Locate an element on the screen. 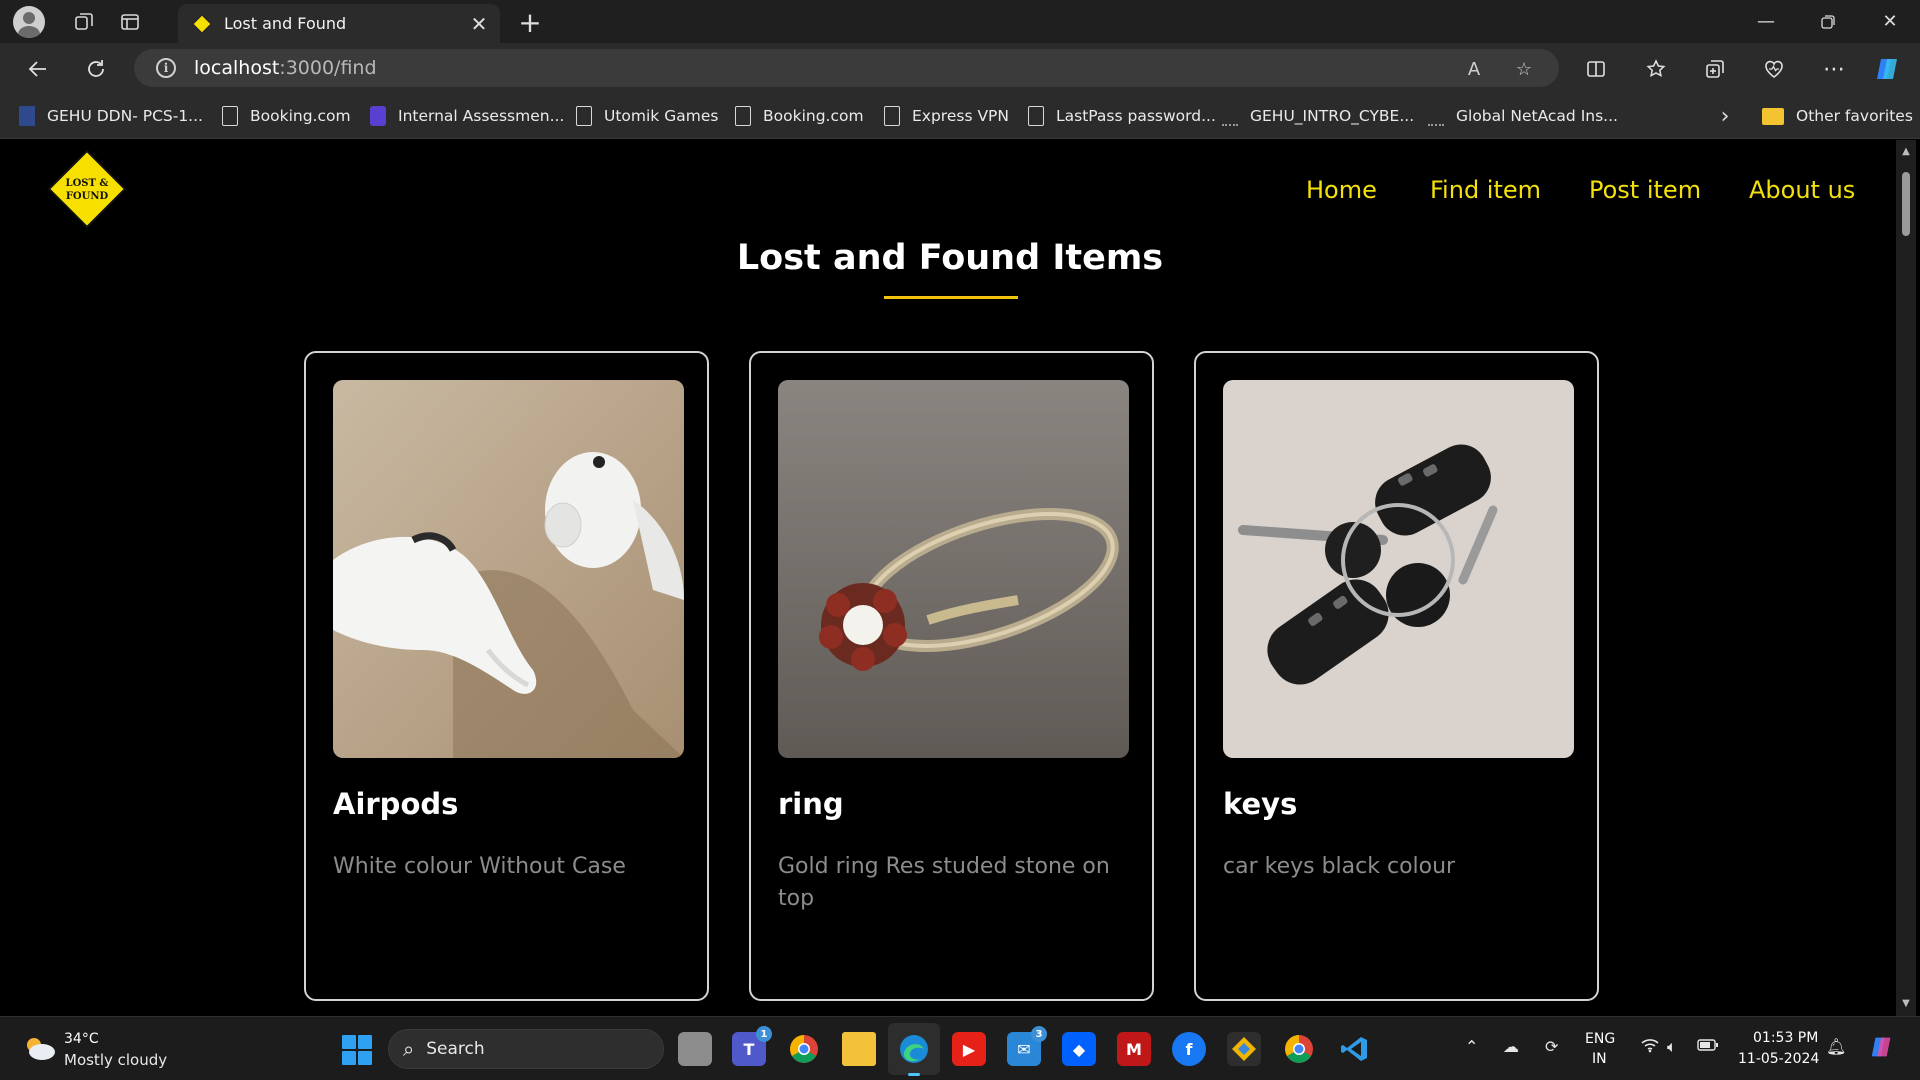 The image size is (1920, 1080). copilot-taskbar-icon is located at coordinates (1882, 1049).